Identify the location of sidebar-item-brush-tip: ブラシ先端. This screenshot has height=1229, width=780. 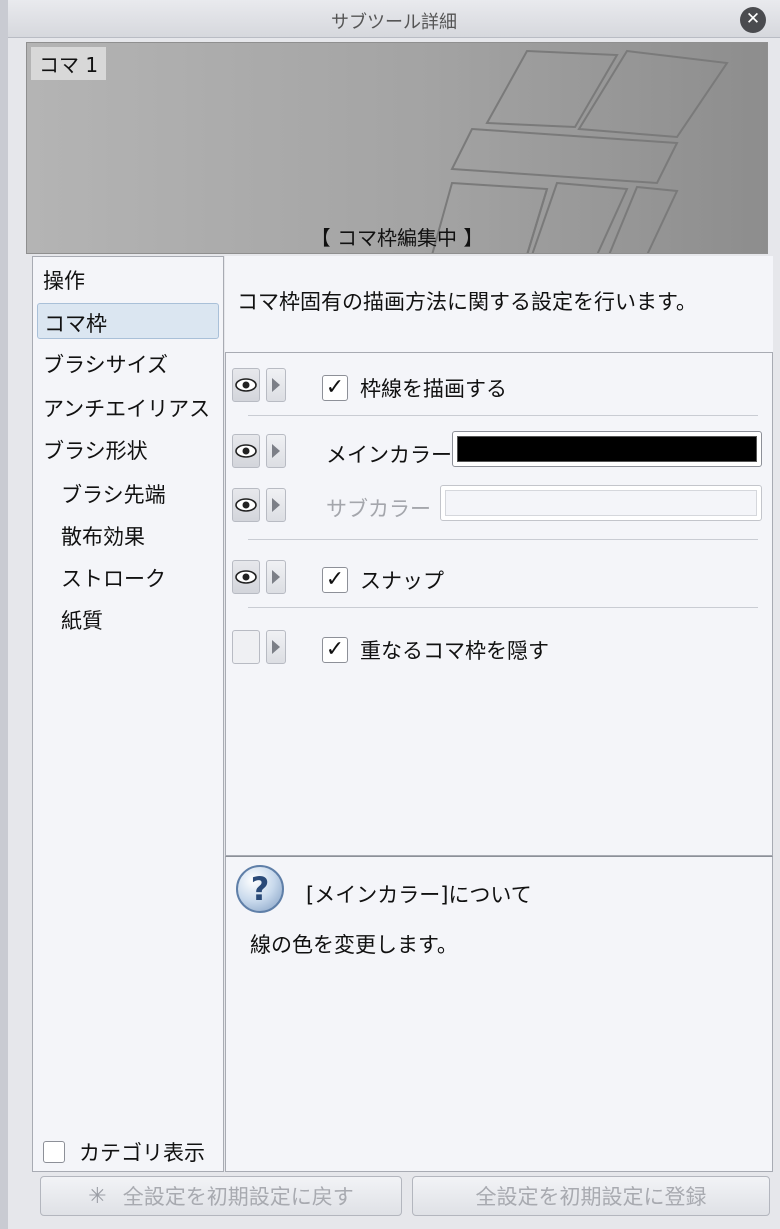
(113, 494).